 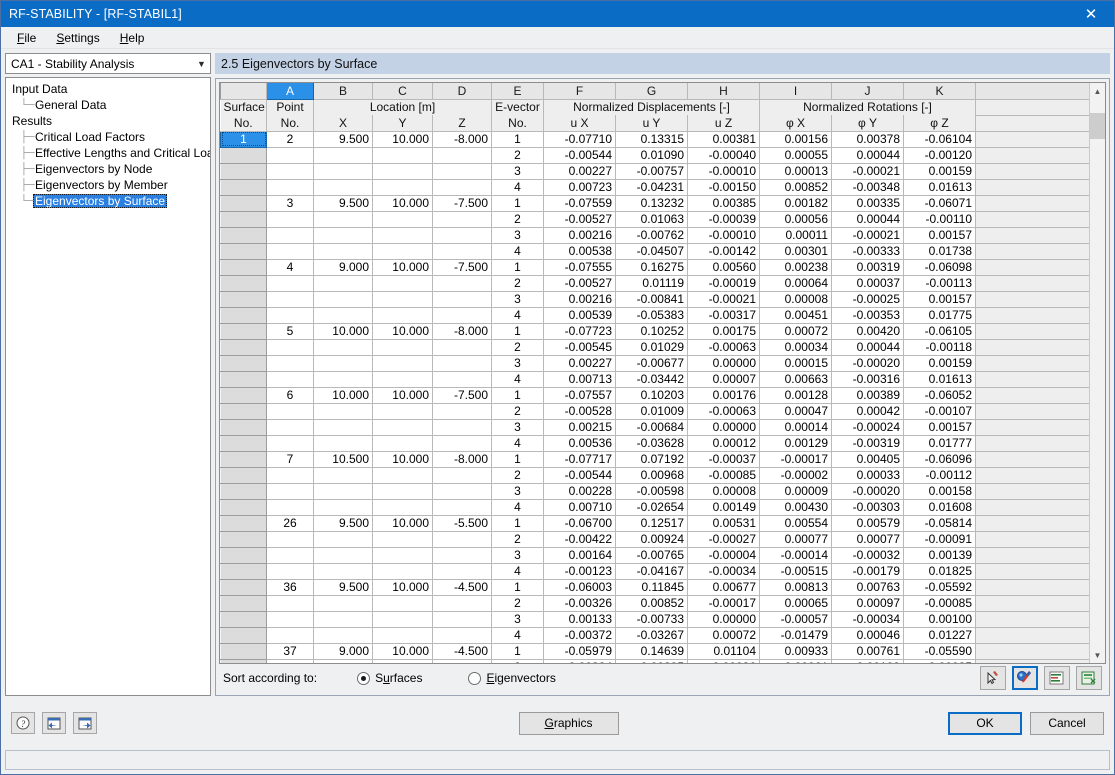 I want to click on uy-value: -0.00684, so click(x=651, y=427).